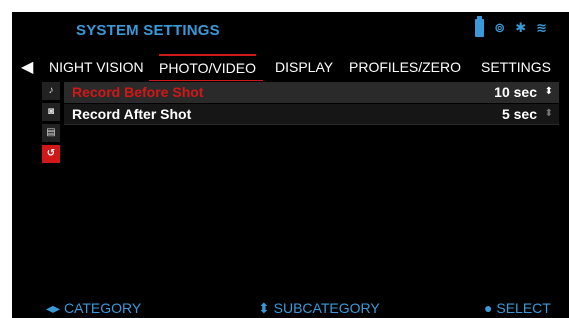 This screenshot has height=318, width=569. What do you see at coordinates (206, 80) in the screenshot?
I see `active-tab-underline` at bounding box center [206, 80].